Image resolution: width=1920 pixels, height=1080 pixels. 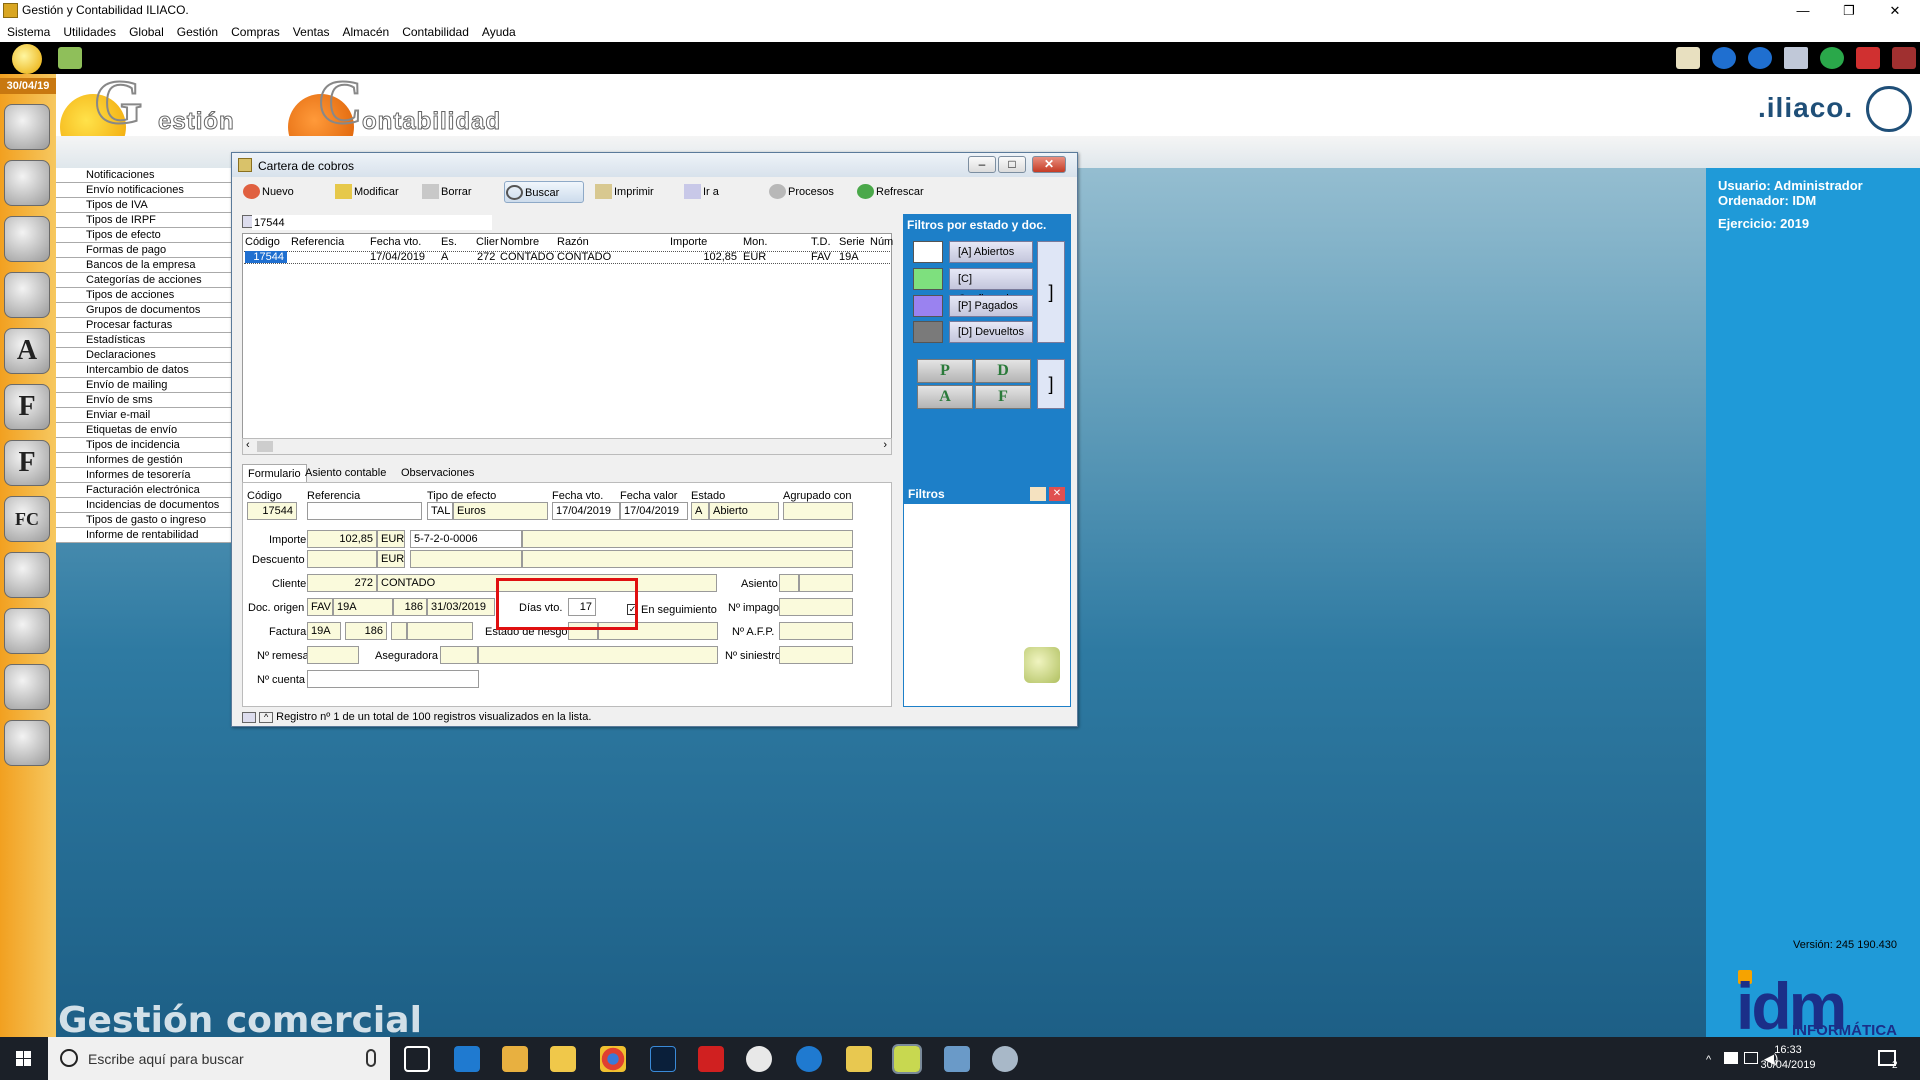 What do you see at coordinates (342, 539) in the screenshot?
I see `field-importe: 102,85` at bounding box center [342, 539].